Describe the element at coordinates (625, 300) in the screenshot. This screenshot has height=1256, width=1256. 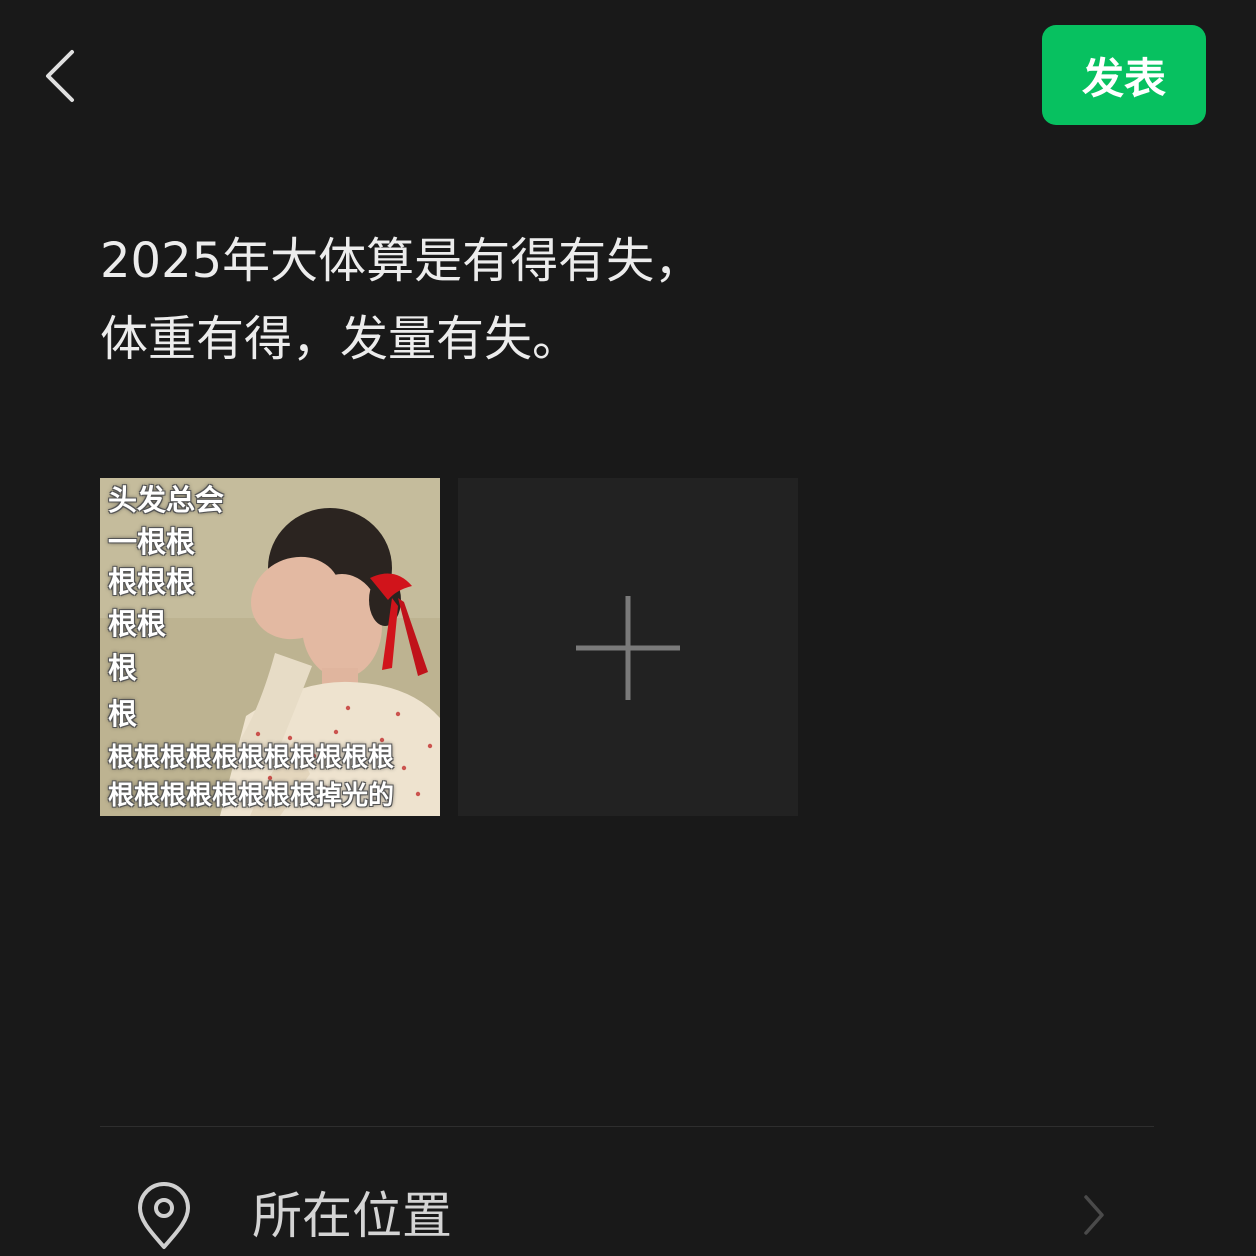
I see `post-text-input: 2025年大体算是有得有失， 体重有得，发量有失。` at that location.